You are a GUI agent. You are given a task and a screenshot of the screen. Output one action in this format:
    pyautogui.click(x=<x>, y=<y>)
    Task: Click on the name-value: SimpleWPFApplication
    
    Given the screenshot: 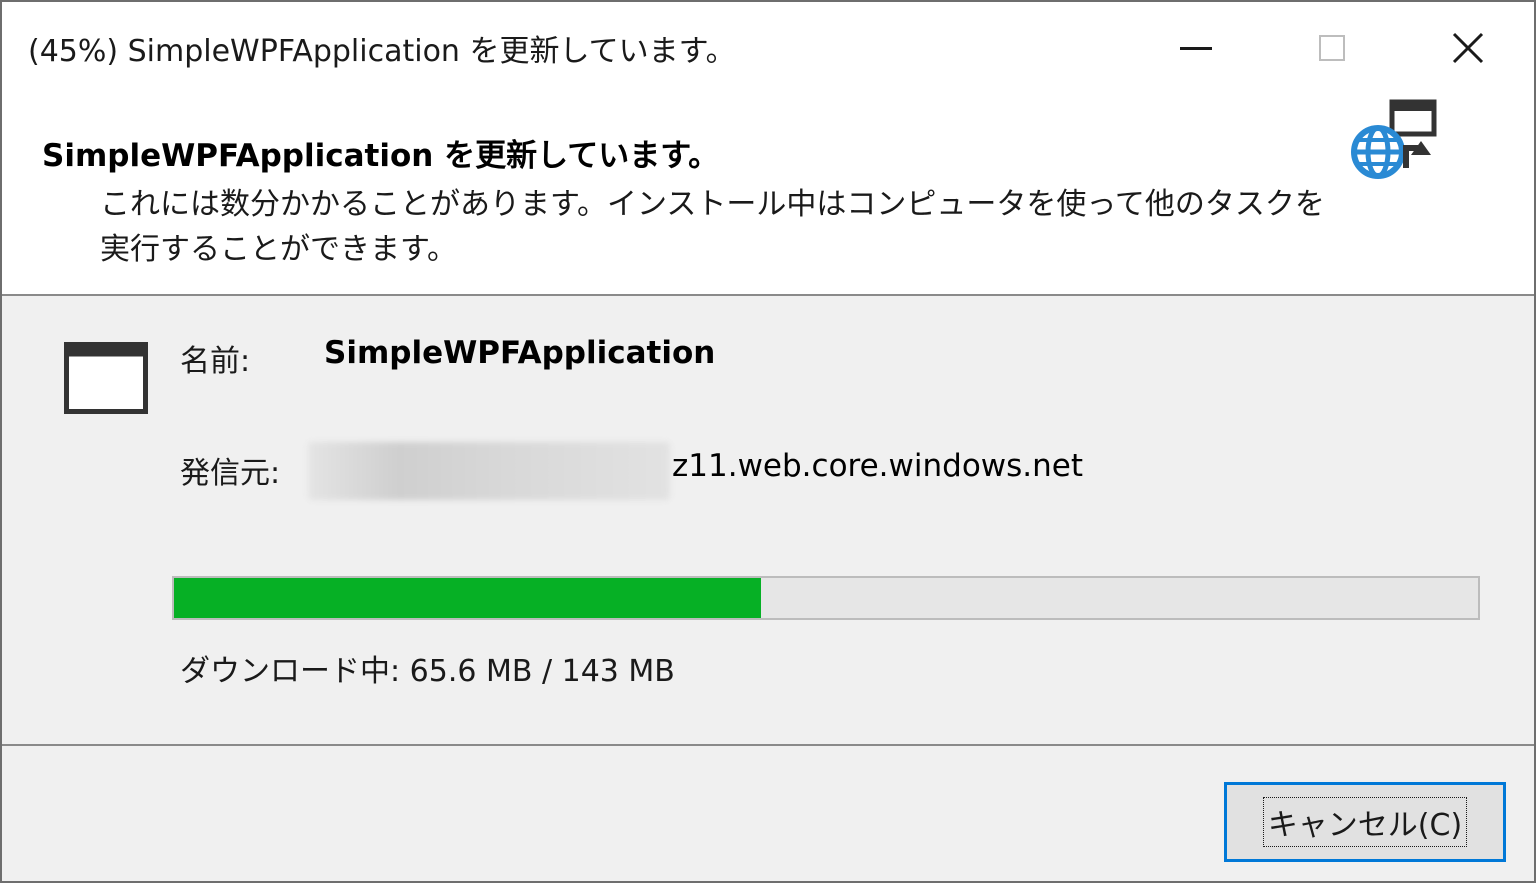 What is the action you would take?
    pyautogui.click(x=520, y=353)
    